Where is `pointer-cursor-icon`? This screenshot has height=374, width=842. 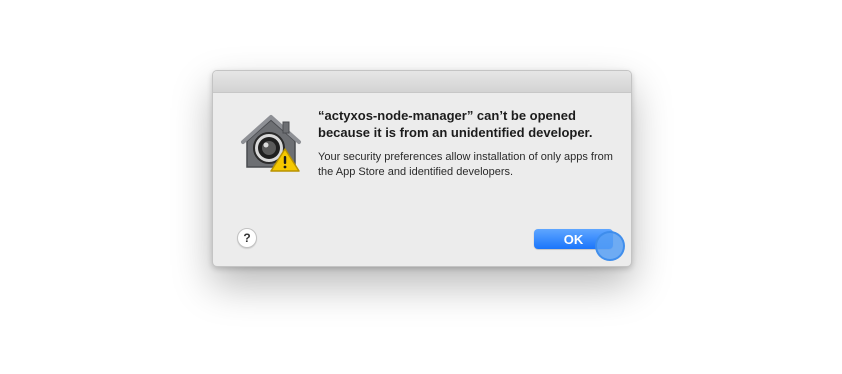 pointer-cursor-icon is located at coordinates (610, 246).